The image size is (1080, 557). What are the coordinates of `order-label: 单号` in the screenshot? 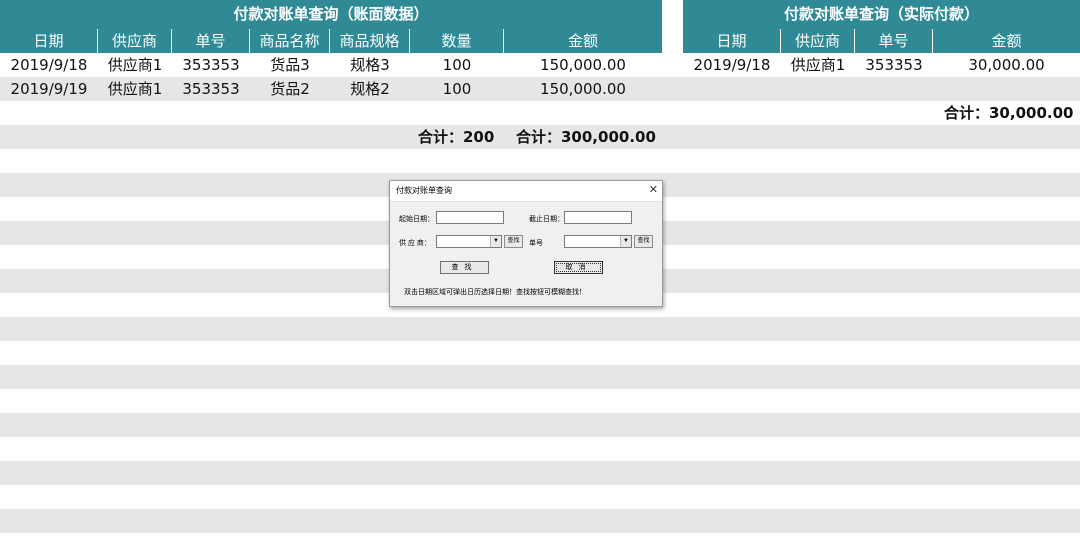 It's located at (536, 243).